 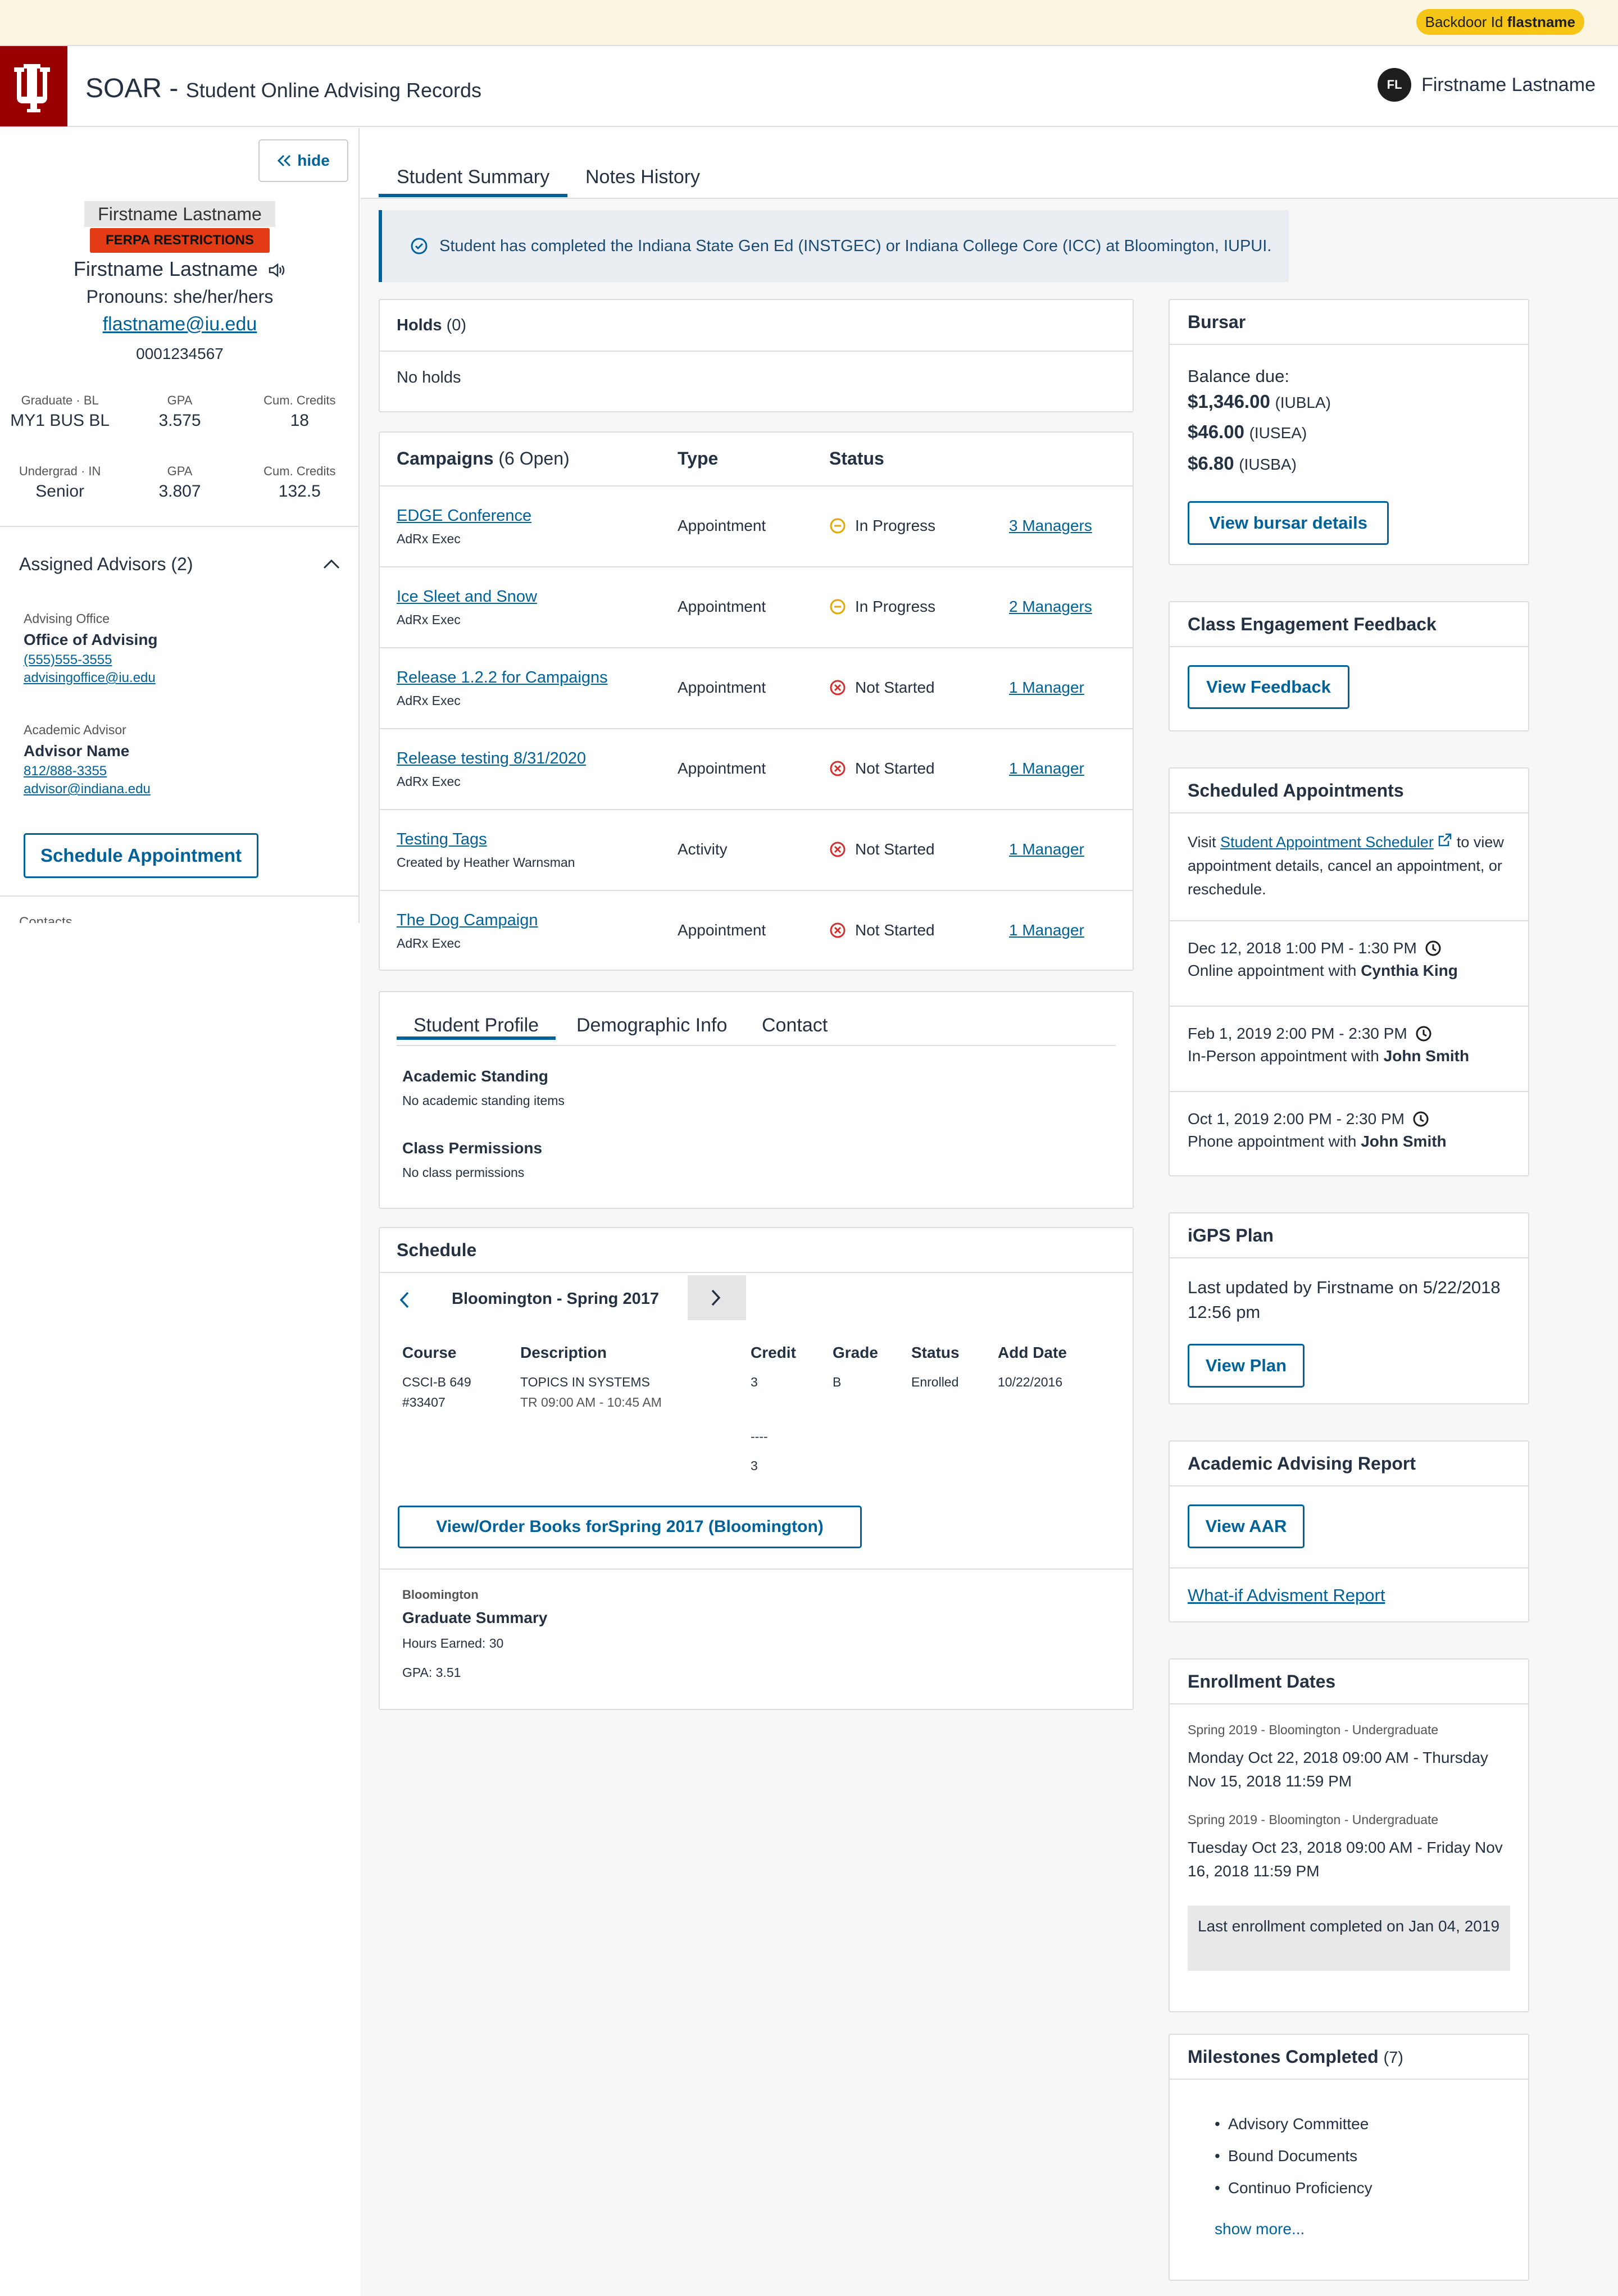 I want to click on campaign-link: Release testing 8/31/2020, so click(x=491, y=758).